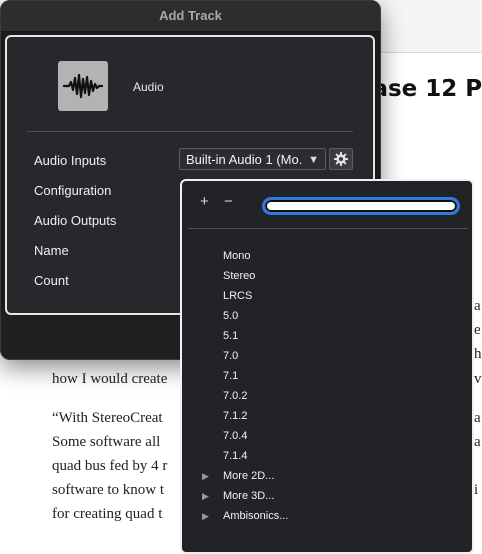 Image resolution: width=482 pixels, height=554 pixels. I want to click on background-text-line: quad bus fed by 4 r, so click(110, 466).